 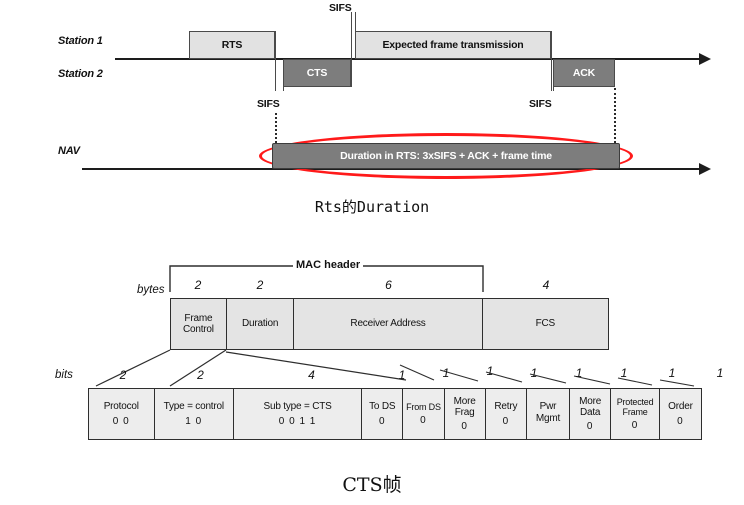 I want to click on byte-size-frame-control: 2, so click(x=198, y=285).